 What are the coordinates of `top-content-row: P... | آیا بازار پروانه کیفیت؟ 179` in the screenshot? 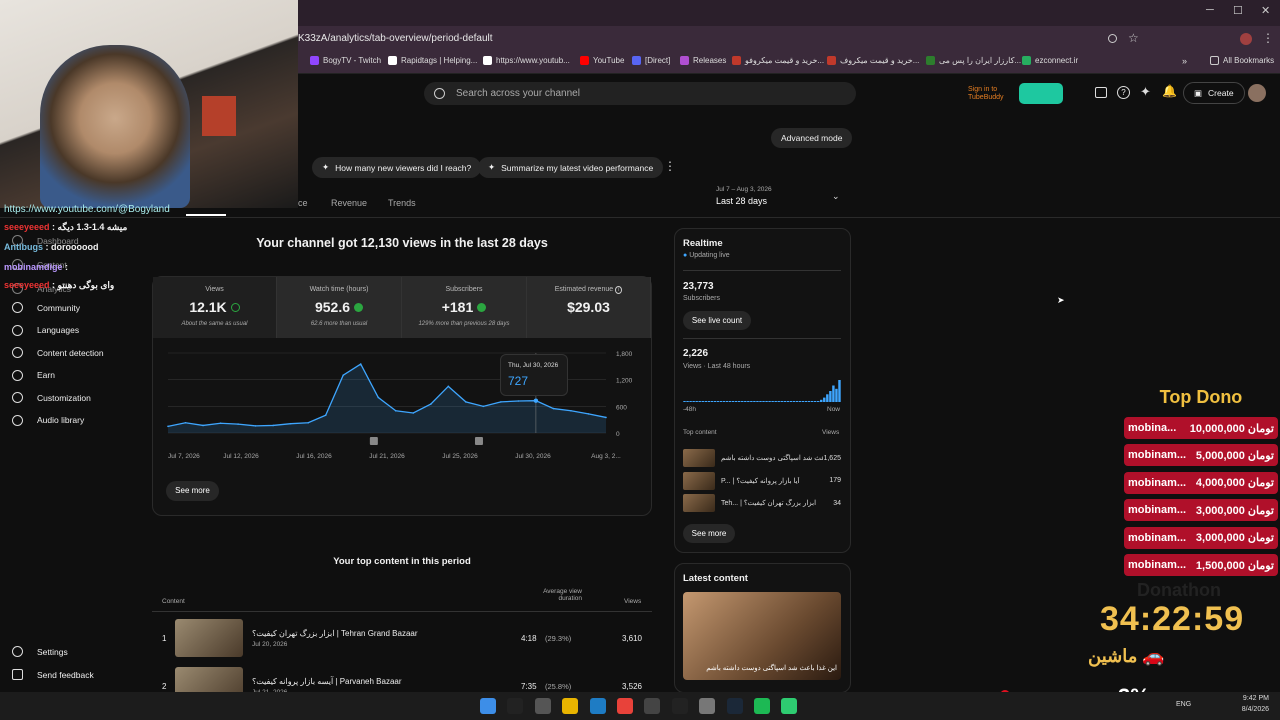 It's located at (762, 480).